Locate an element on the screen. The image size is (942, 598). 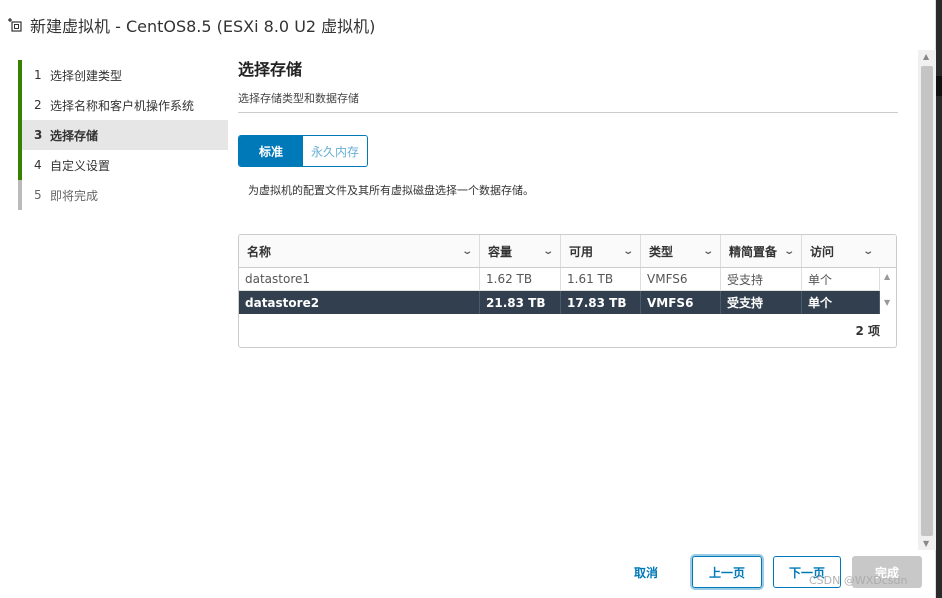
column-title: 精简置备 is located at coordinates (753, 251).